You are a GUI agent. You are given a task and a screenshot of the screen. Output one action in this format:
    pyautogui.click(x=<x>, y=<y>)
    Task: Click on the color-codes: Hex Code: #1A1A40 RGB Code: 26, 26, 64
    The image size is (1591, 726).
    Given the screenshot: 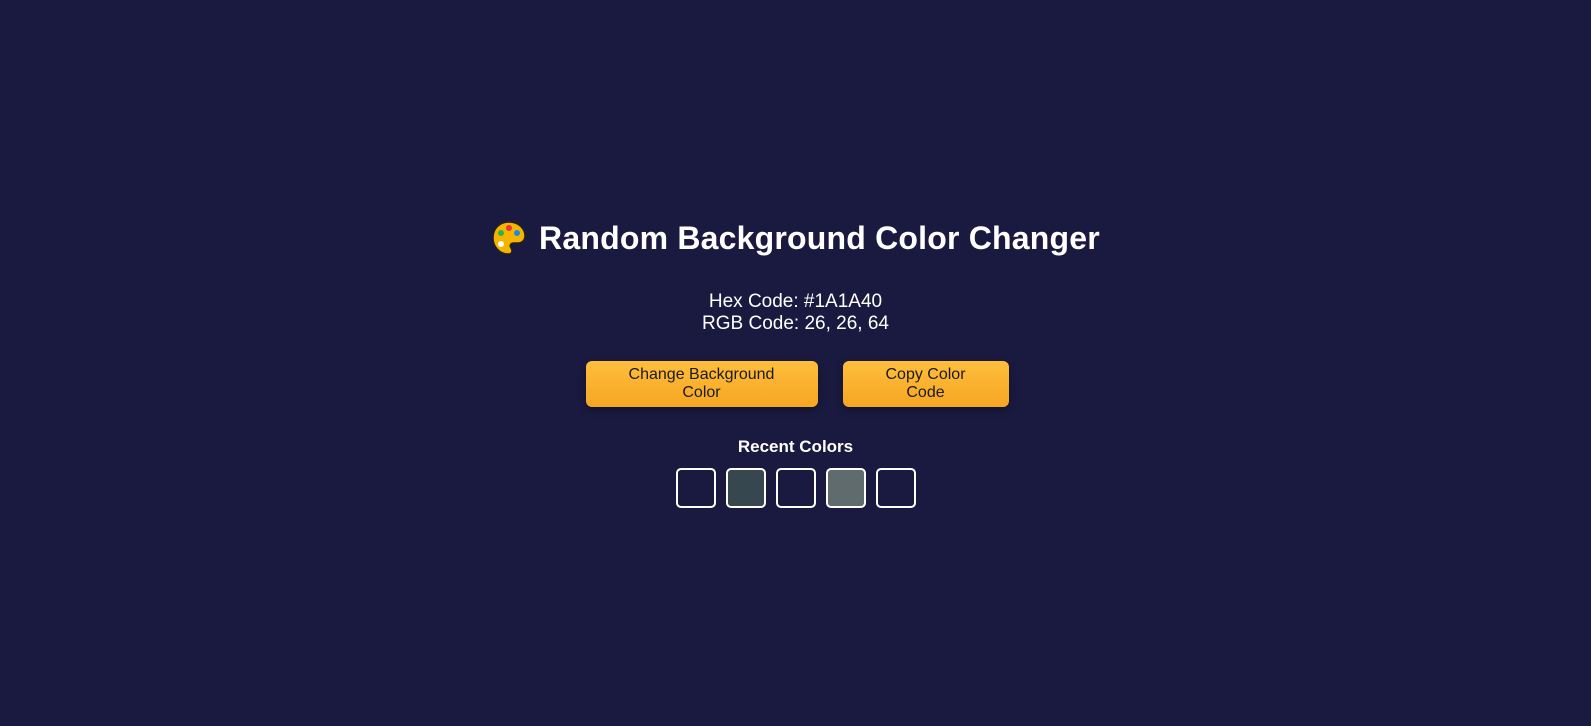 What is the action you would take?
    pyautogui.click(x=795, y=313)
    